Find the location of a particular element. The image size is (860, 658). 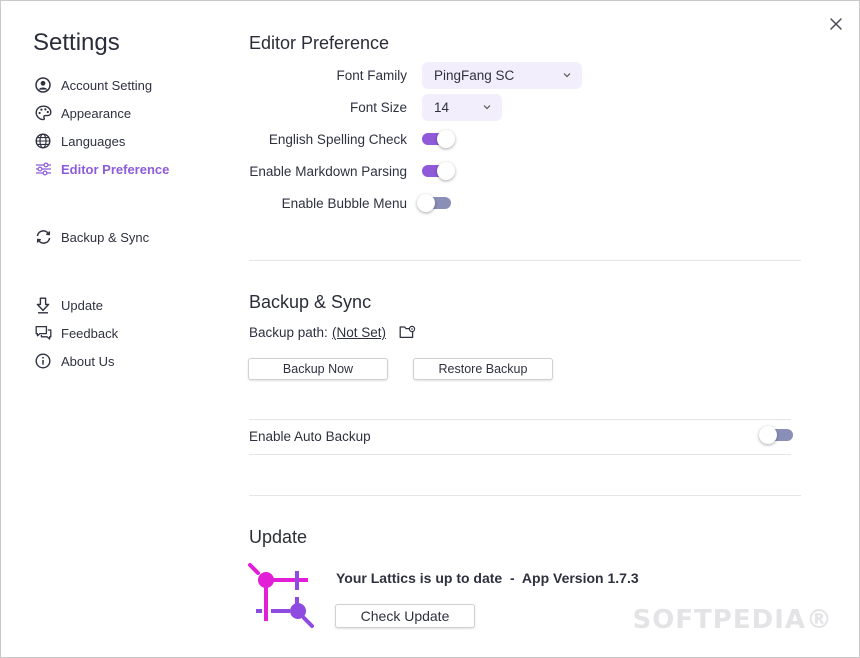

sidebar-item-update: Update is located at coordinates (68, 305).